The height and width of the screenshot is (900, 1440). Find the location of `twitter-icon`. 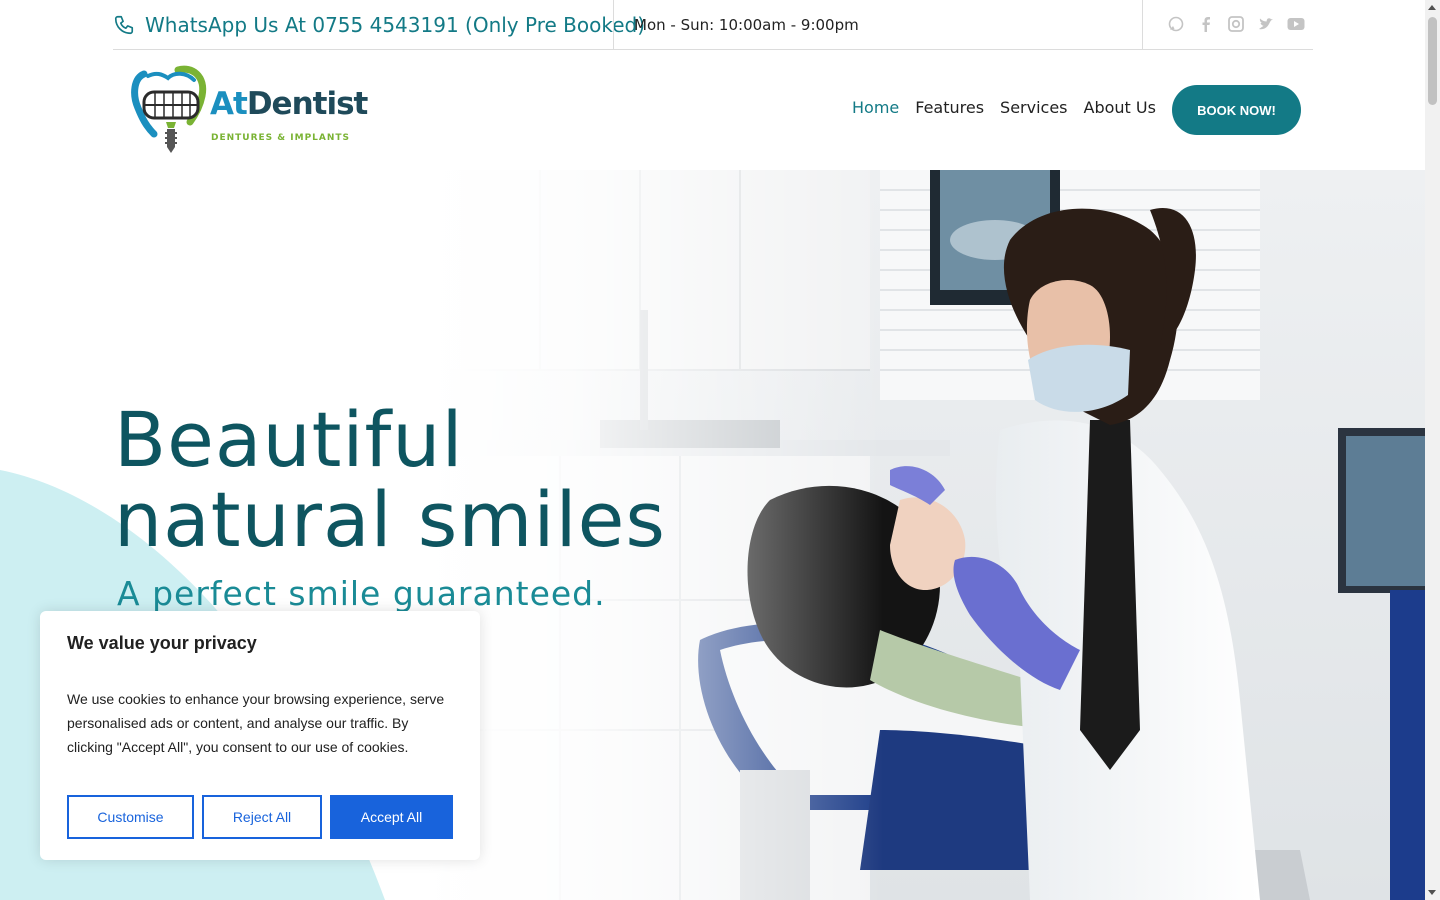

twitter-icon is located at coordinates (1266, 24).